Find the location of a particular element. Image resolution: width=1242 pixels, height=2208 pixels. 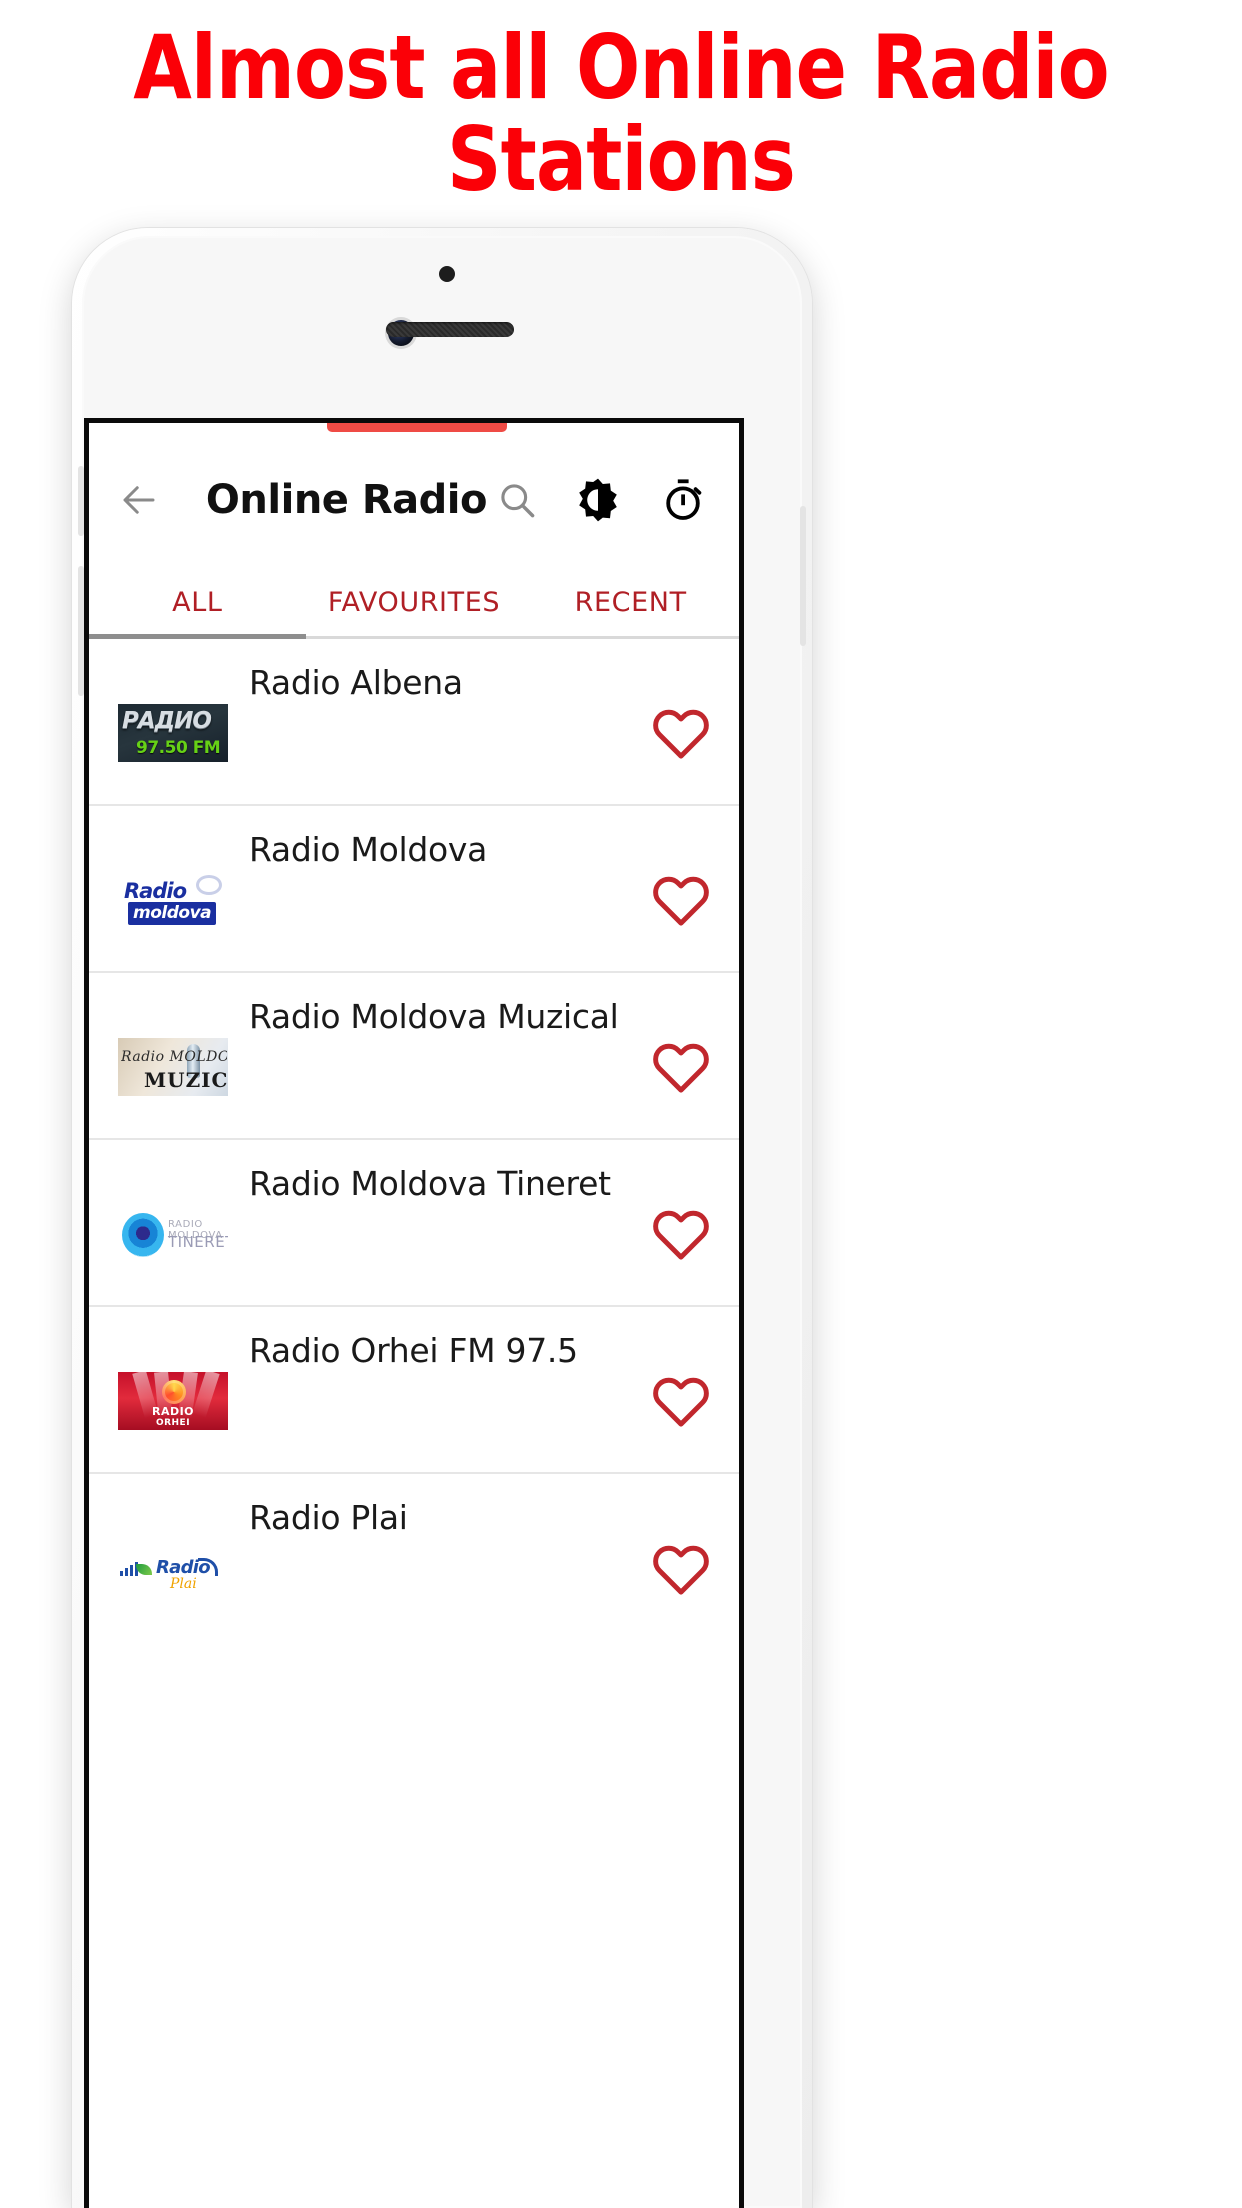

logo-text-secondary: Plai is located at coordinates (183, 1583).